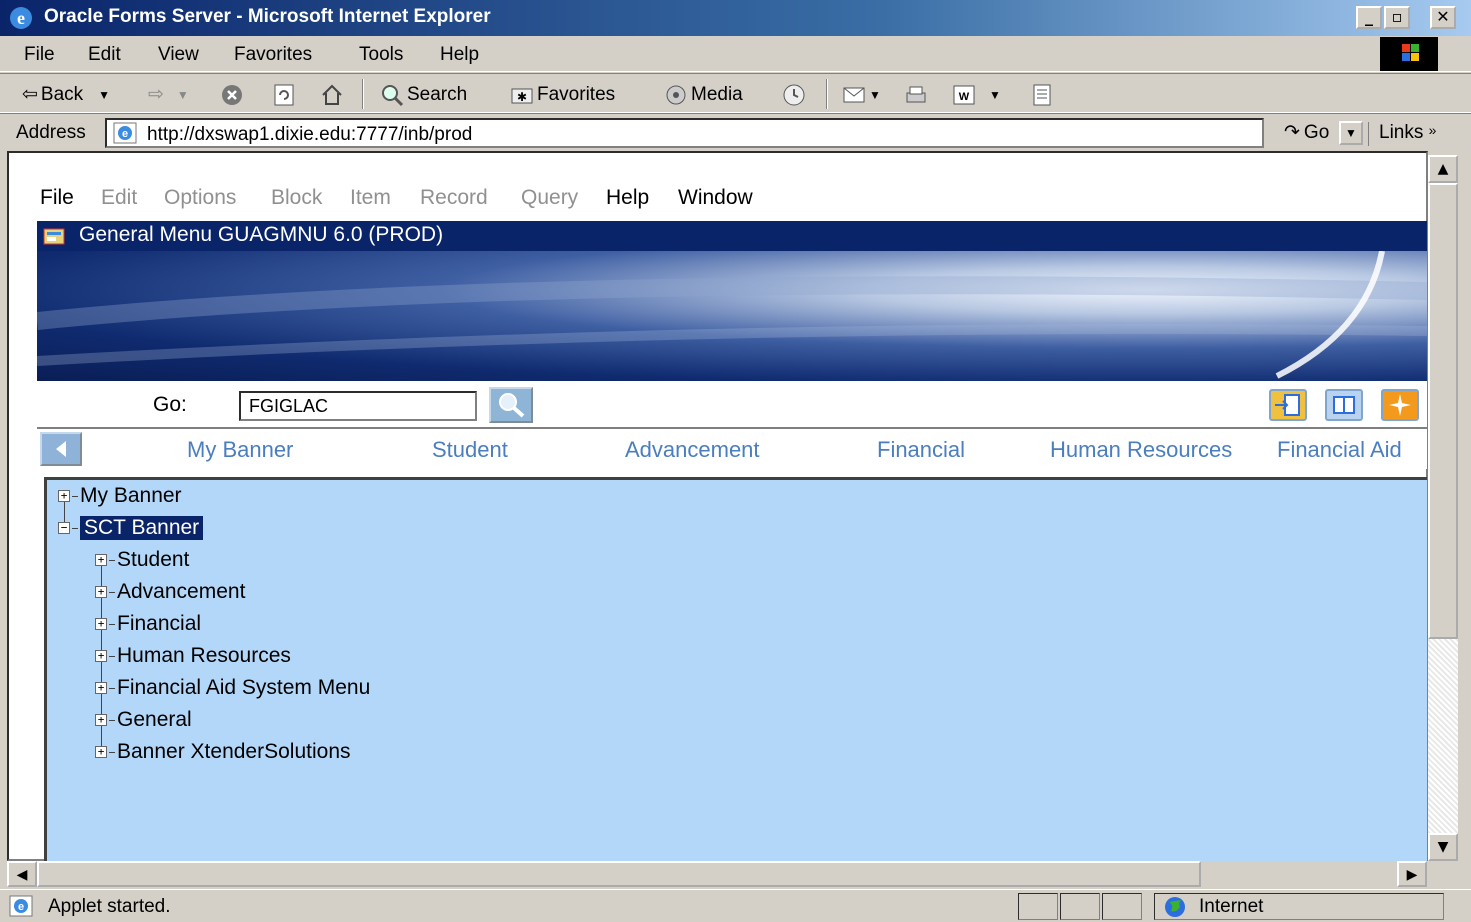 The image size is (1471, 922). Describe the element at coordinates (1443, 847) in the screenshot. I see `scroll-down-button: ▼` at that location.